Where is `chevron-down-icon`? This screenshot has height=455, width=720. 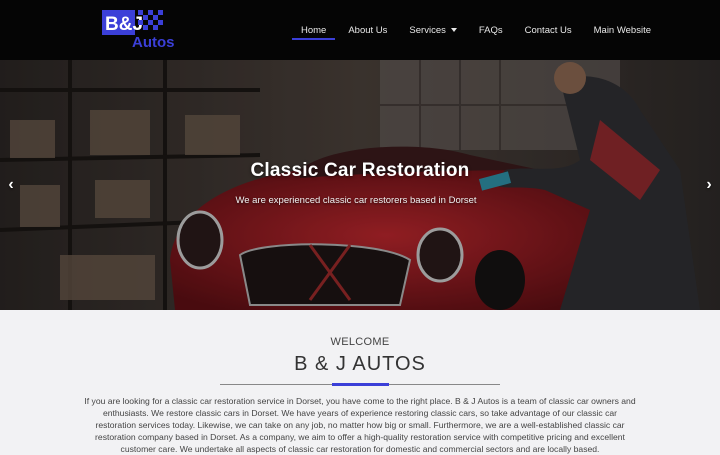 chevron-down-icon is located at coordinates (453, 30).